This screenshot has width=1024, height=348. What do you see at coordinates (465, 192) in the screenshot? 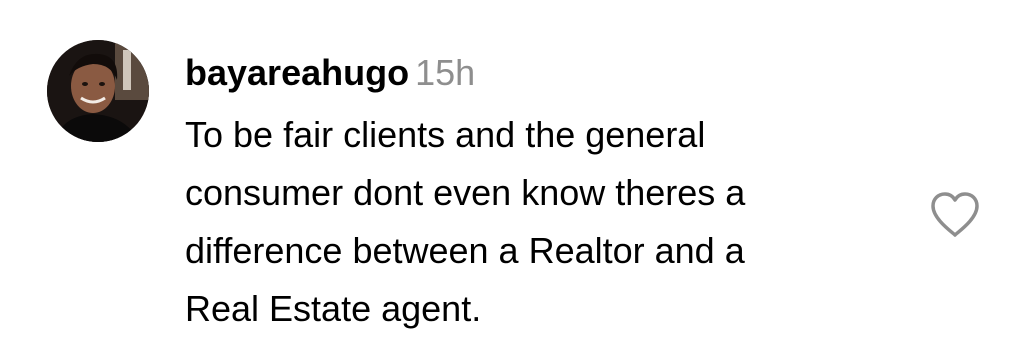
I see `comment-text-line: consumer dont even know theres a` at bounding box center [465, 192].